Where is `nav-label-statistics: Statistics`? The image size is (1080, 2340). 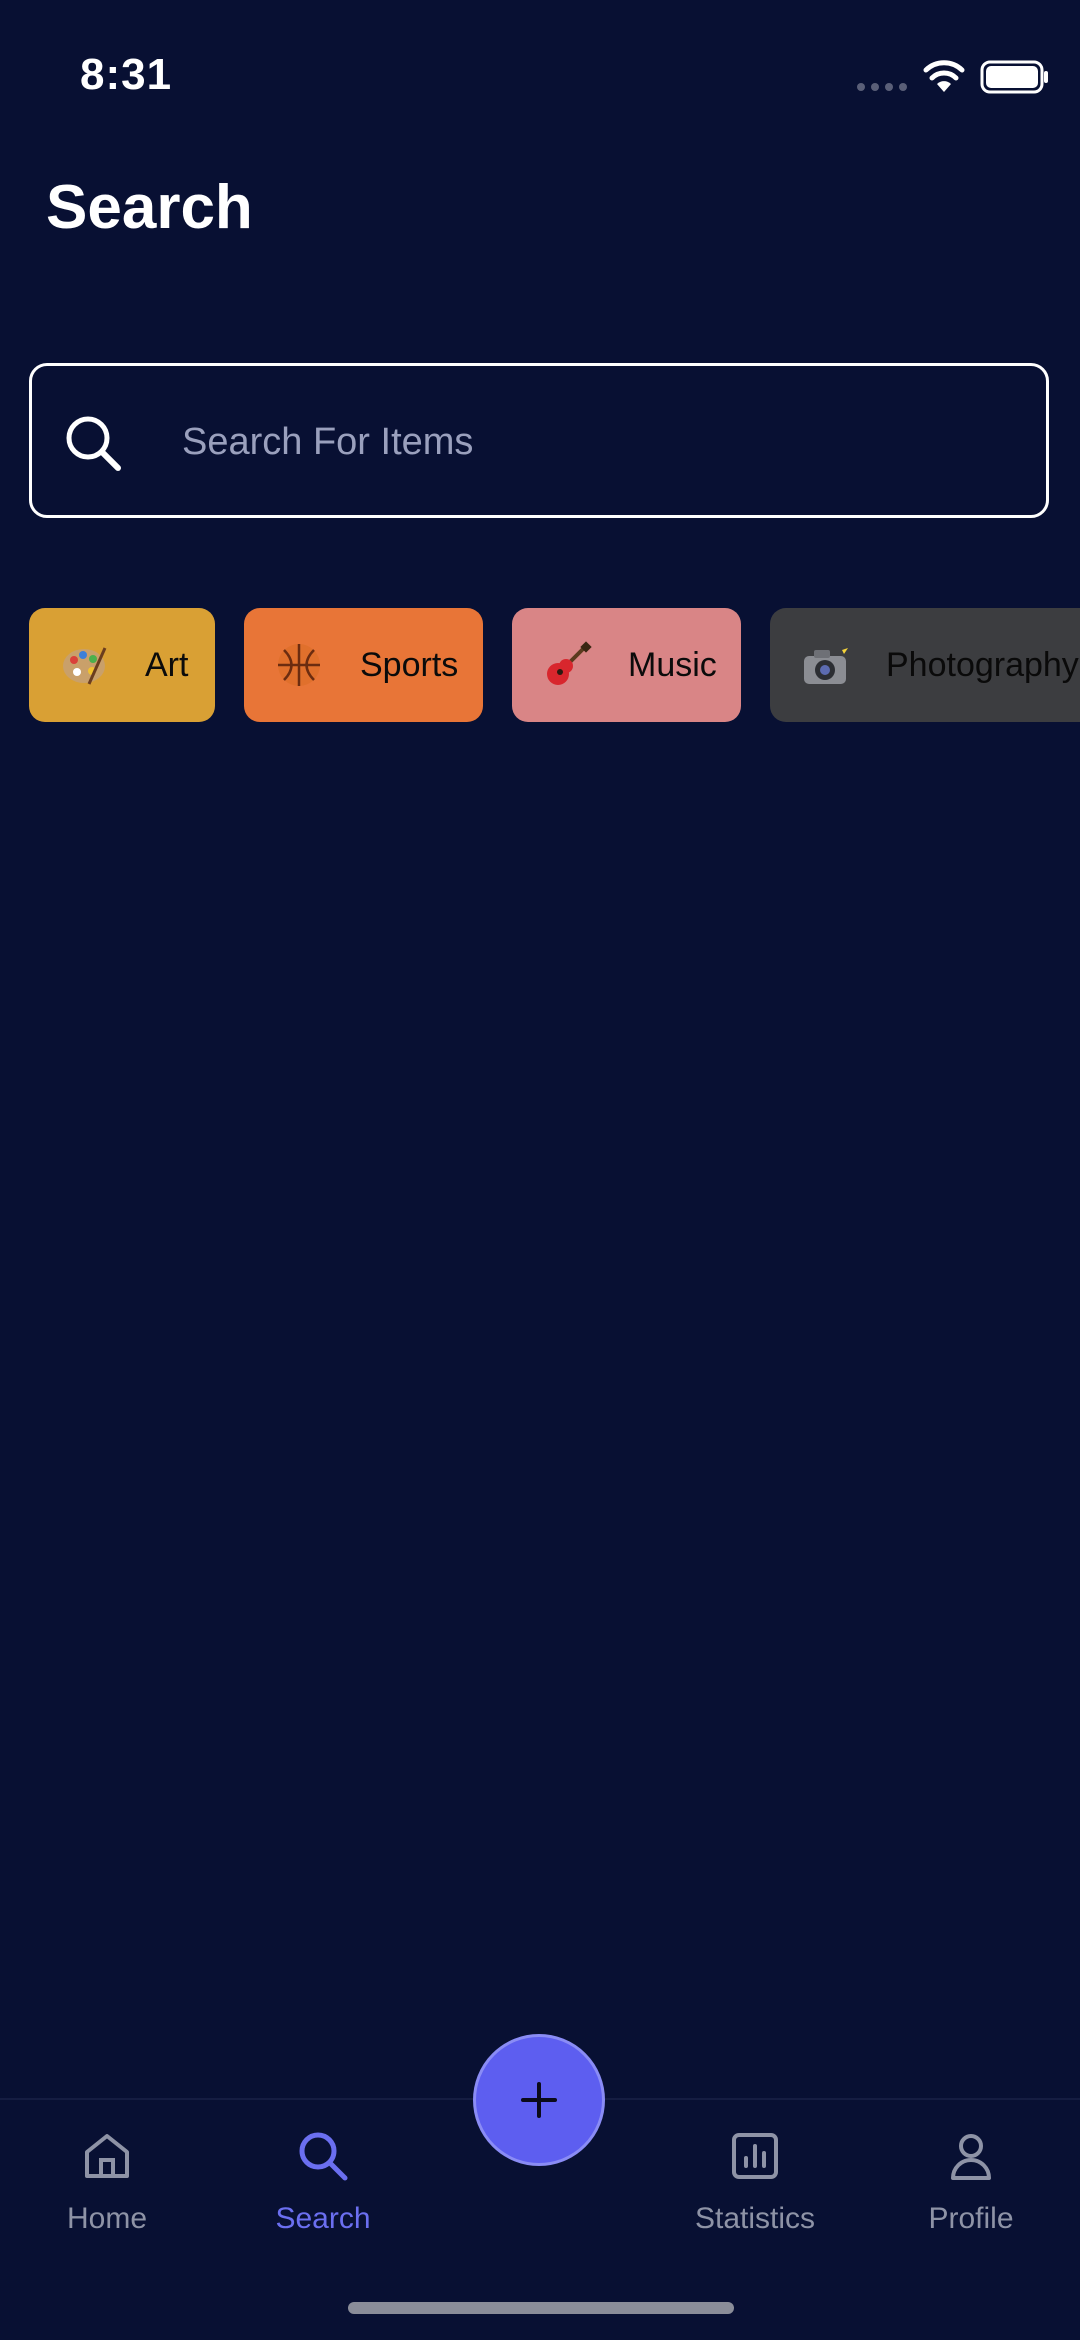 nav-label-statistics: Statistics is located at coordinates (755, 2218).